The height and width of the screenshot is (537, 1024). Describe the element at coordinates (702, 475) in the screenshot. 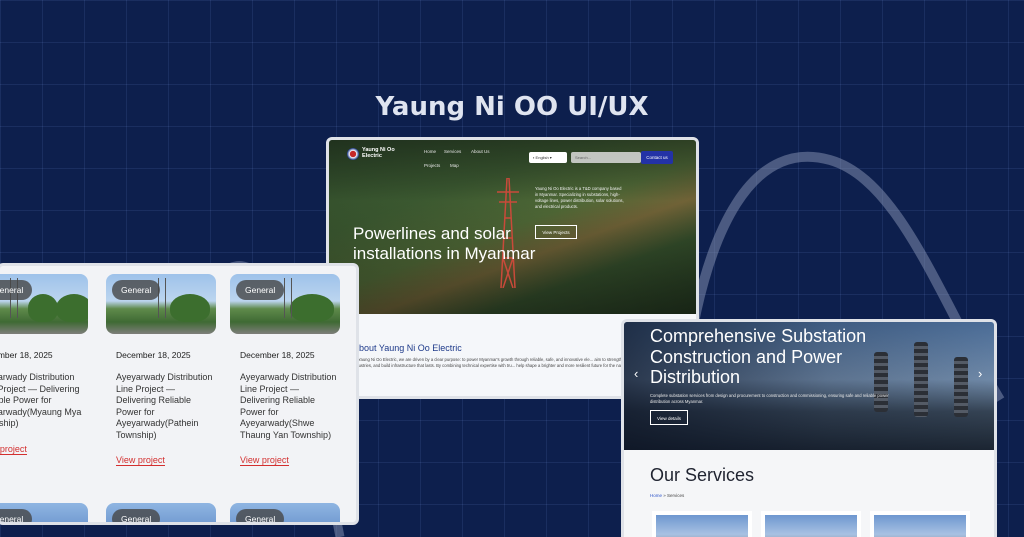

I see `our-services-title: Our Services` at that location.